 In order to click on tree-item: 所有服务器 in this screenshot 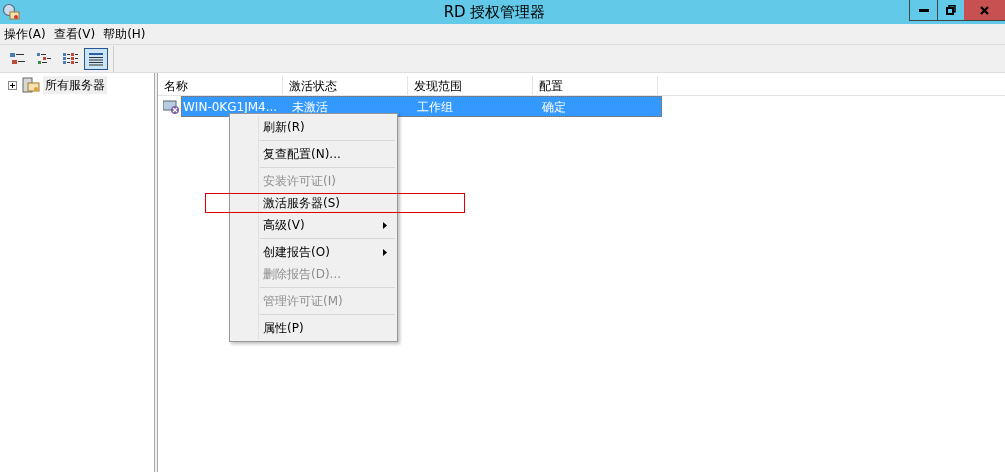, I will do `click(75, 85)`.